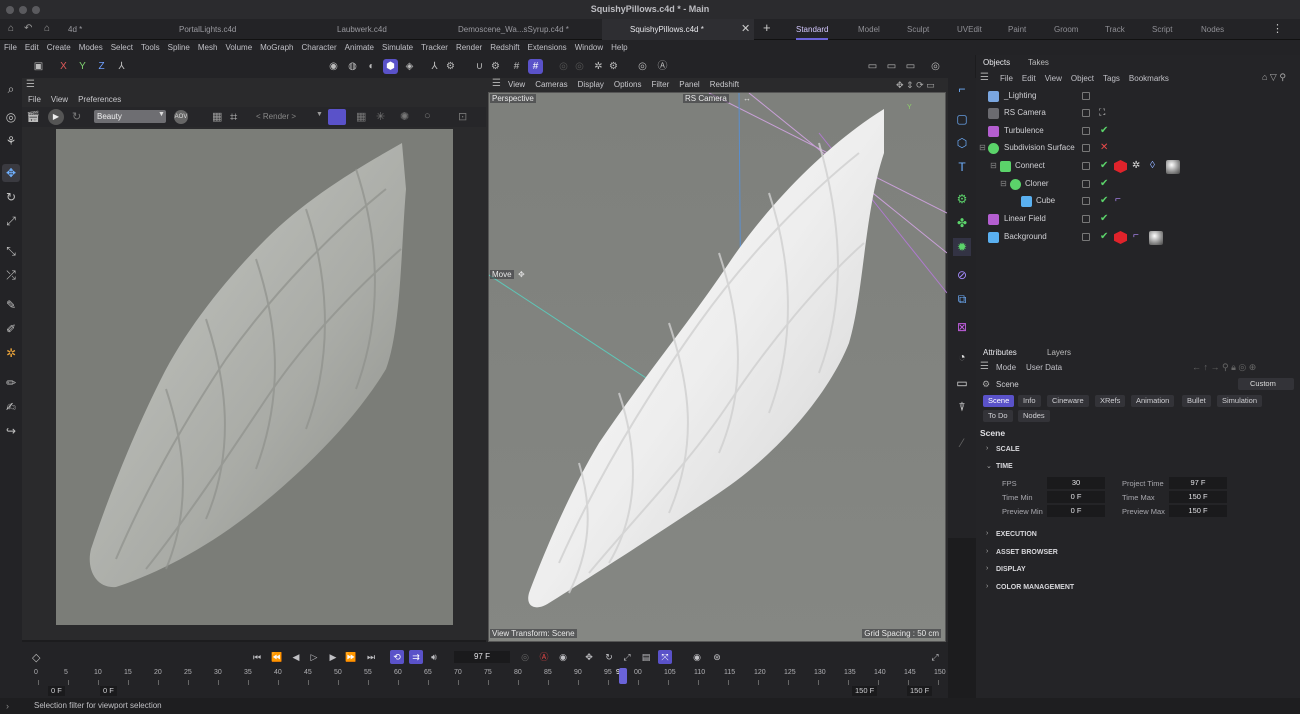 This screenshot has width=1300, height=714. Describe the element at coordinates (1029, 78) in the screenshot. I see `obj-menu-edit: Edit` at that location.